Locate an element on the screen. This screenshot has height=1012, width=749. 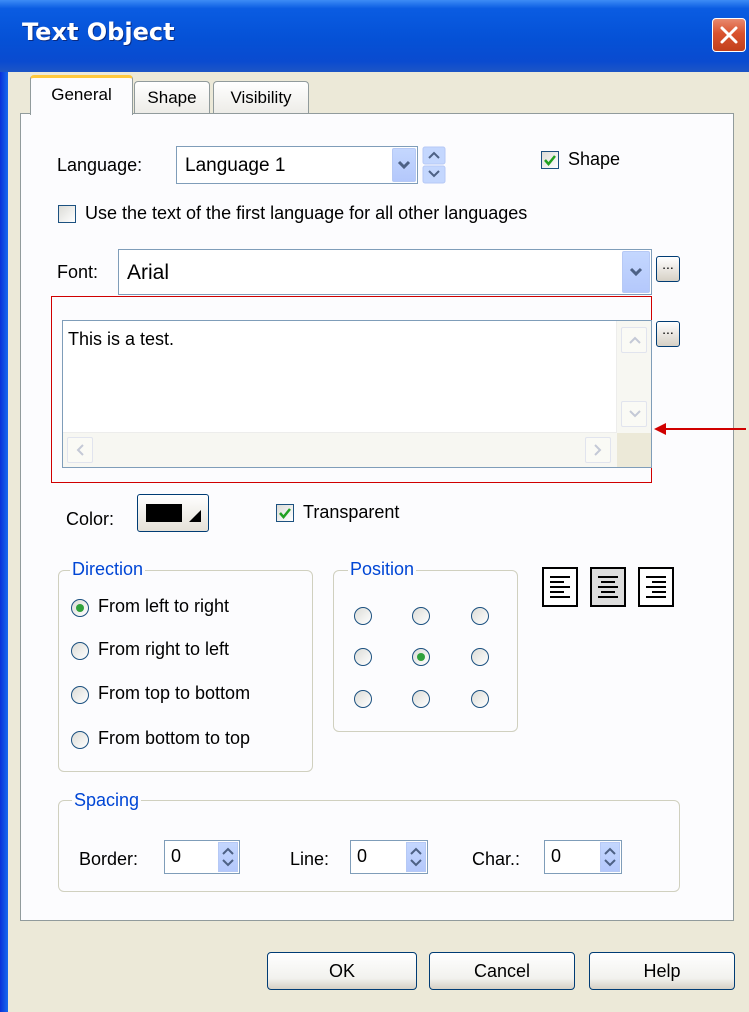
color-swatch is located at coordinates (164, 513).